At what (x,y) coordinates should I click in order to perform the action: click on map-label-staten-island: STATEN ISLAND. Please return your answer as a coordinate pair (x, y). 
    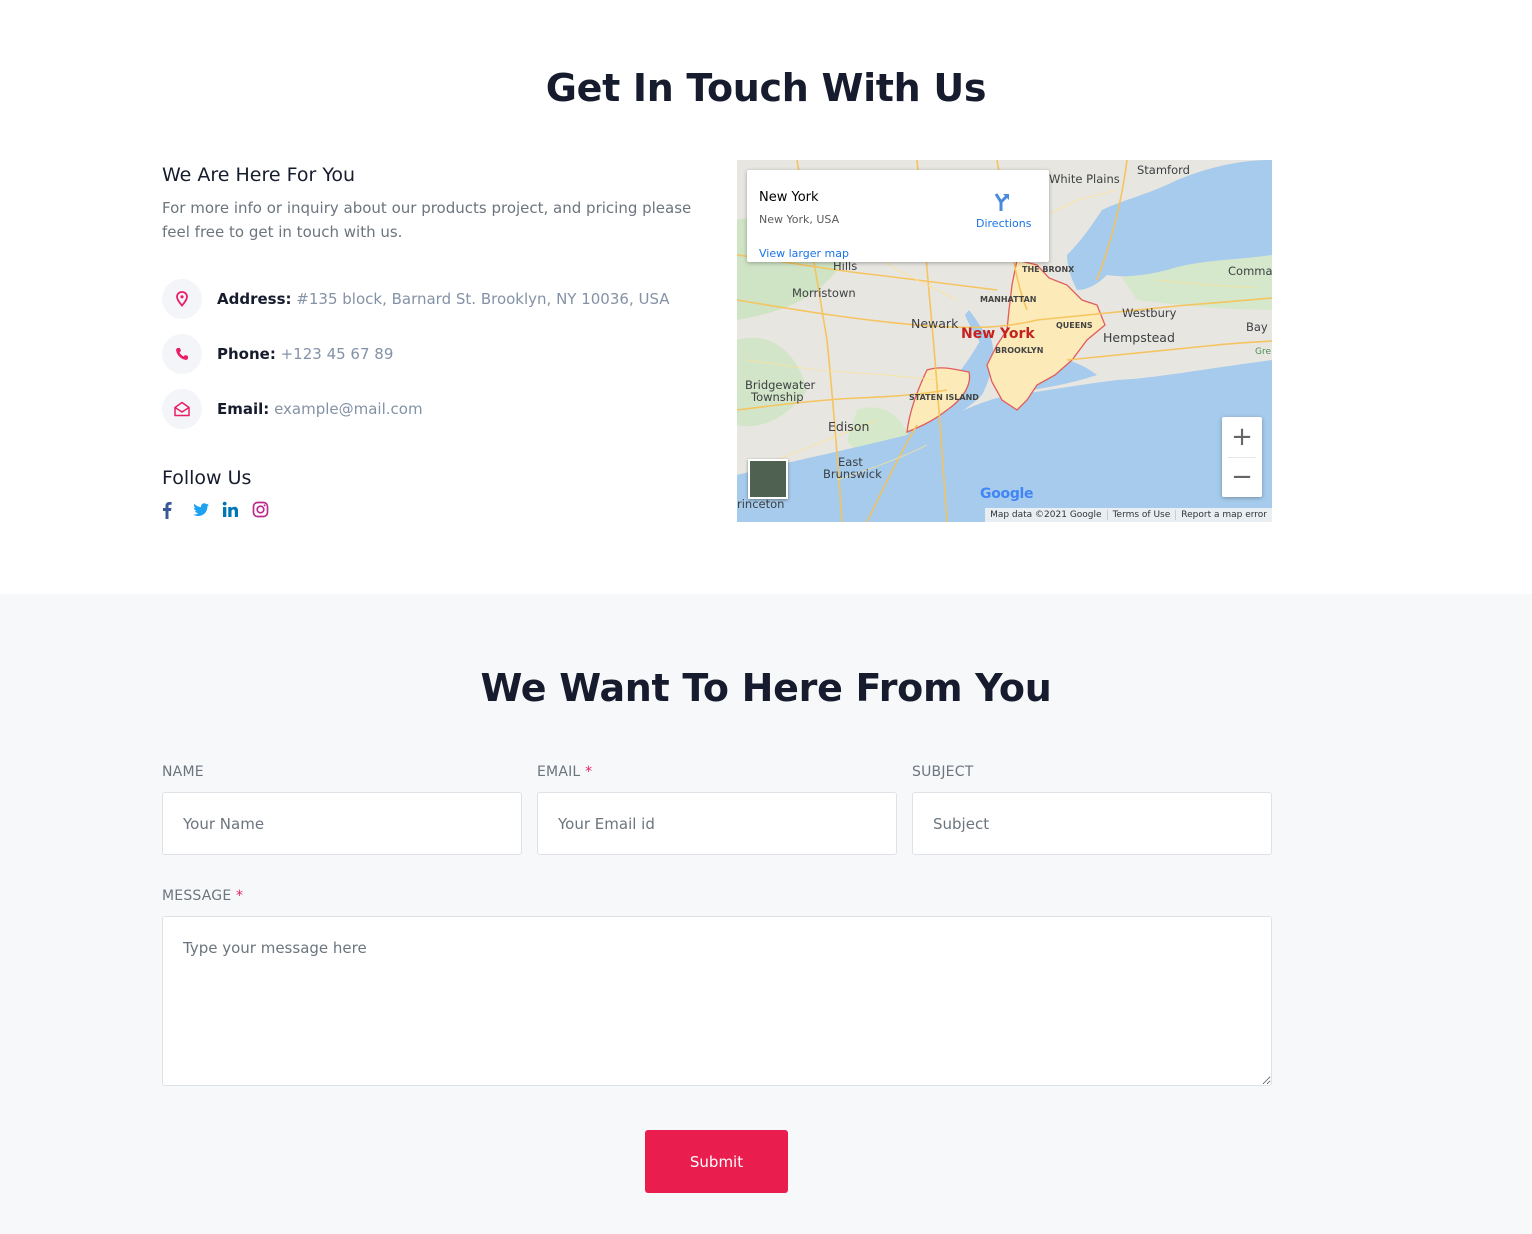
    Looking at the image, I should click on (944, 397).